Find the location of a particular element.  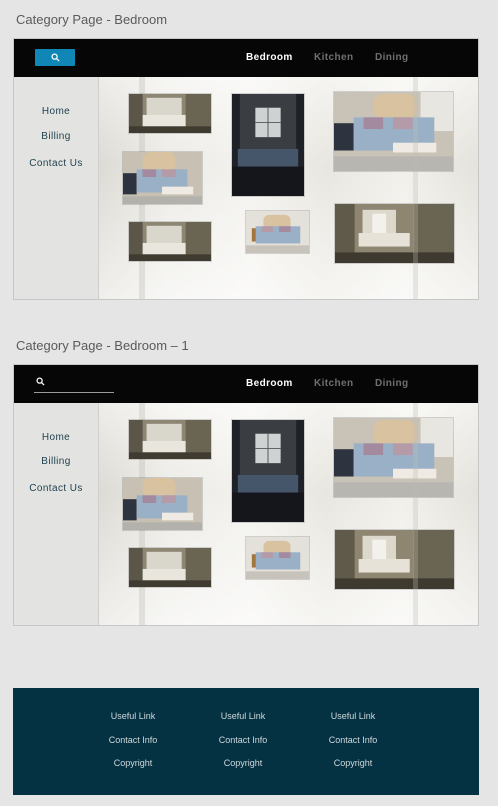

artboard-title-2: Category Page - Bedroom – 1 is located at coordinates (102, 345).